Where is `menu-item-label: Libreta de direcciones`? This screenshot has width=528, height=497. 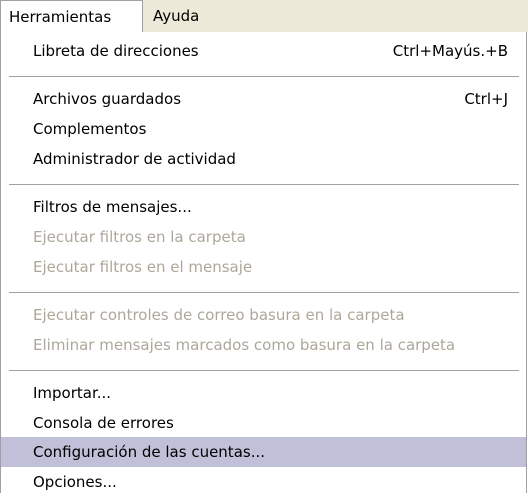 menu-item-label: Libreta de direcciones is located at coordinates (116, 51).